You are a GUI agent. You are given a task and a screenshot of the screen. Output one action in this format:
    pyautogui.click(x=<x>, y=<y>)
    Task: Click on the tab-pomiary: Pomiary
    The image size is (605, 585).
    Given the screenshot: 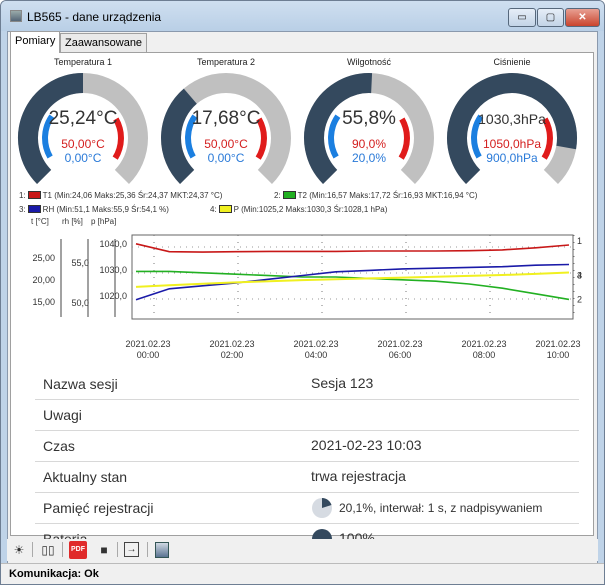 What is the action you would take?
    pyautogui.click(x=35, y=42)
    